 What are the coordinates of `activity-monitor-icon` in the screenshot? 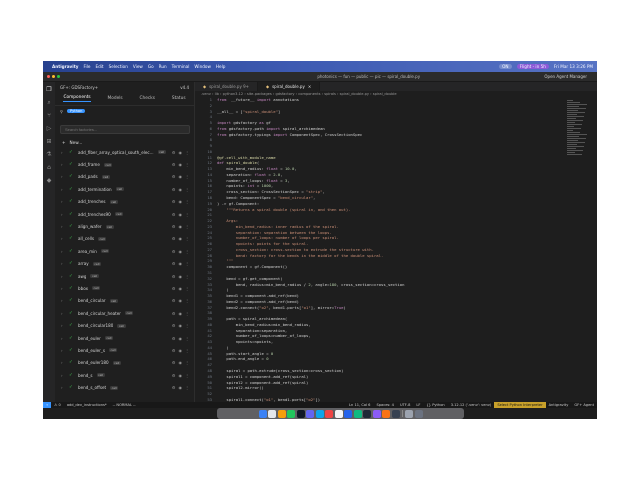 It's located at (395, 413).